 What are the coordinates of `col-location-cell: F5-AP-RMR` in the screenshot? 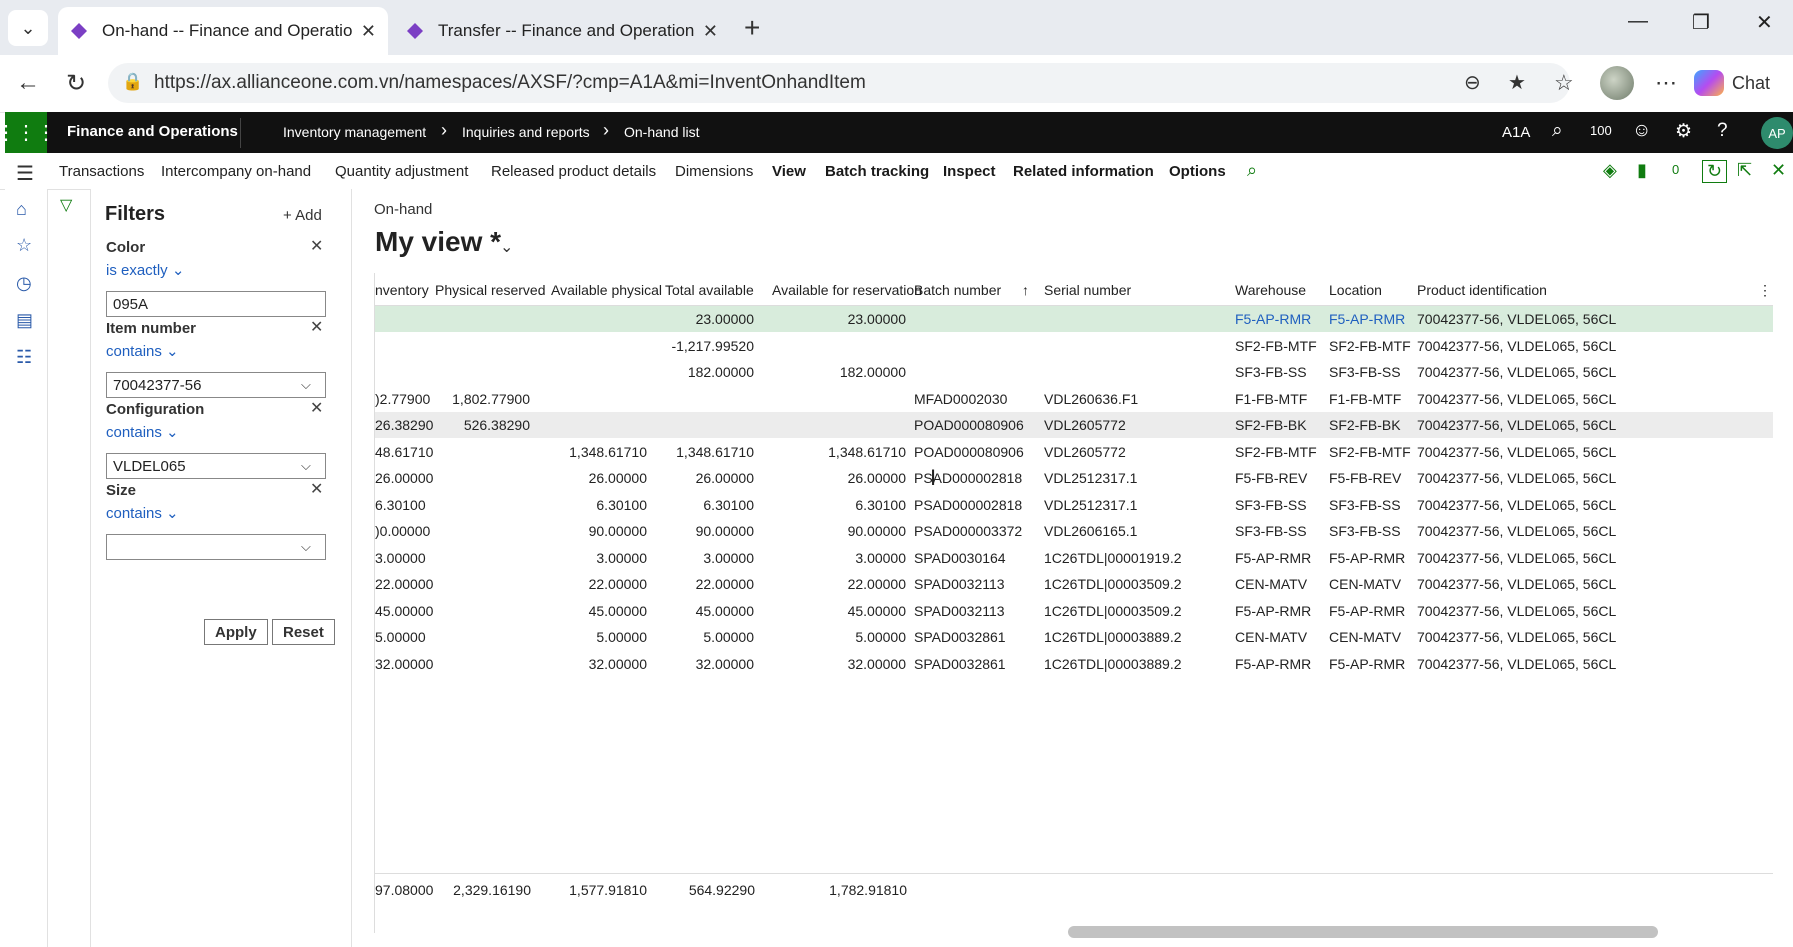 It's located at (1367, 319).